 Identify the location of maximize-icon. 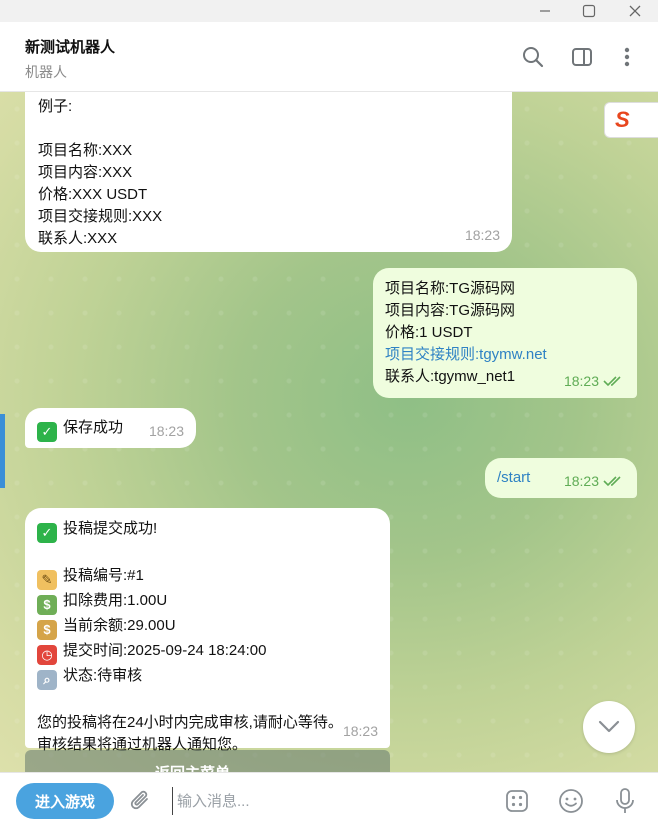
(589, 11).